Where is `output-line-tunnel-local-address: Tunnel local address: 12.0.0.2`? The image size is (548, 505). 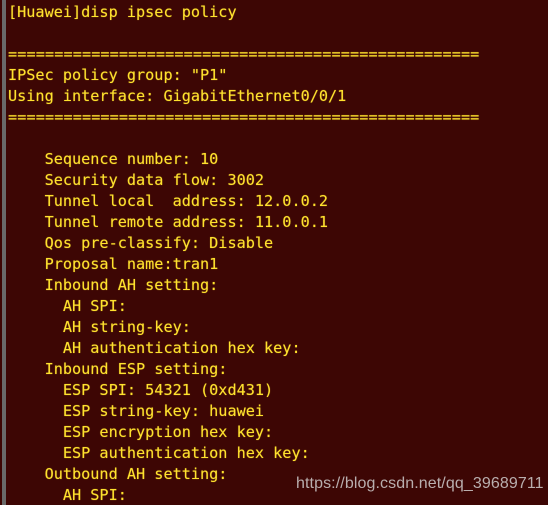 output-line-tunnel-local-address: Tunnel local address: 12.0.0.2 is located at coordinates (168, 201).